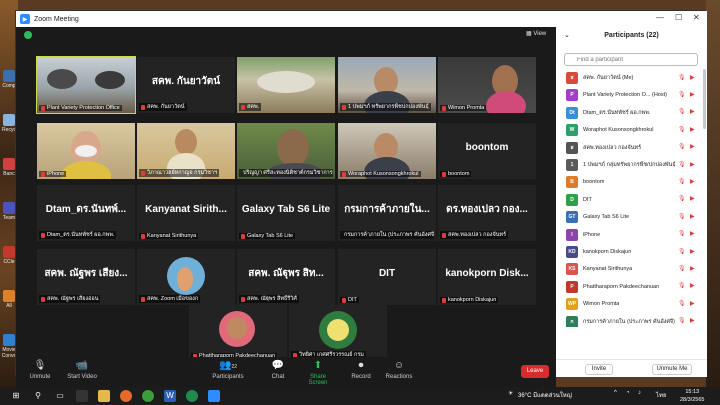 This screenshot has height=405, width=720. I want to click on unmute-button: 🎙 Unmute, so click(40, 370).